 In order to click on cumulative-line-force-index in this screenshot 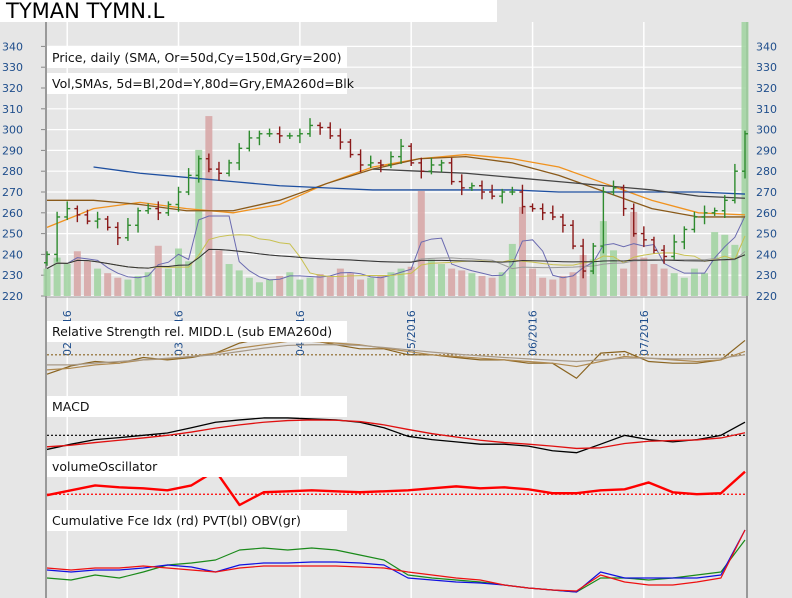, I will do `click(396, 560)`.